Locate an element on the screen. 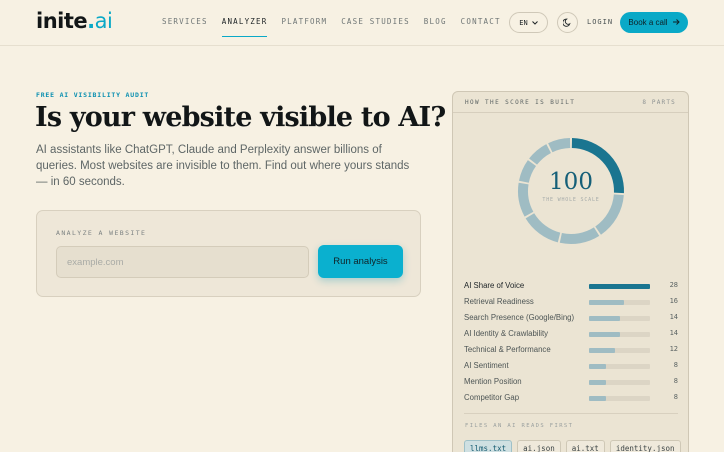 The image size is (724, 452). score-part-row: AI Identity & Crawlability 14 is located at coordinates (571, 335).